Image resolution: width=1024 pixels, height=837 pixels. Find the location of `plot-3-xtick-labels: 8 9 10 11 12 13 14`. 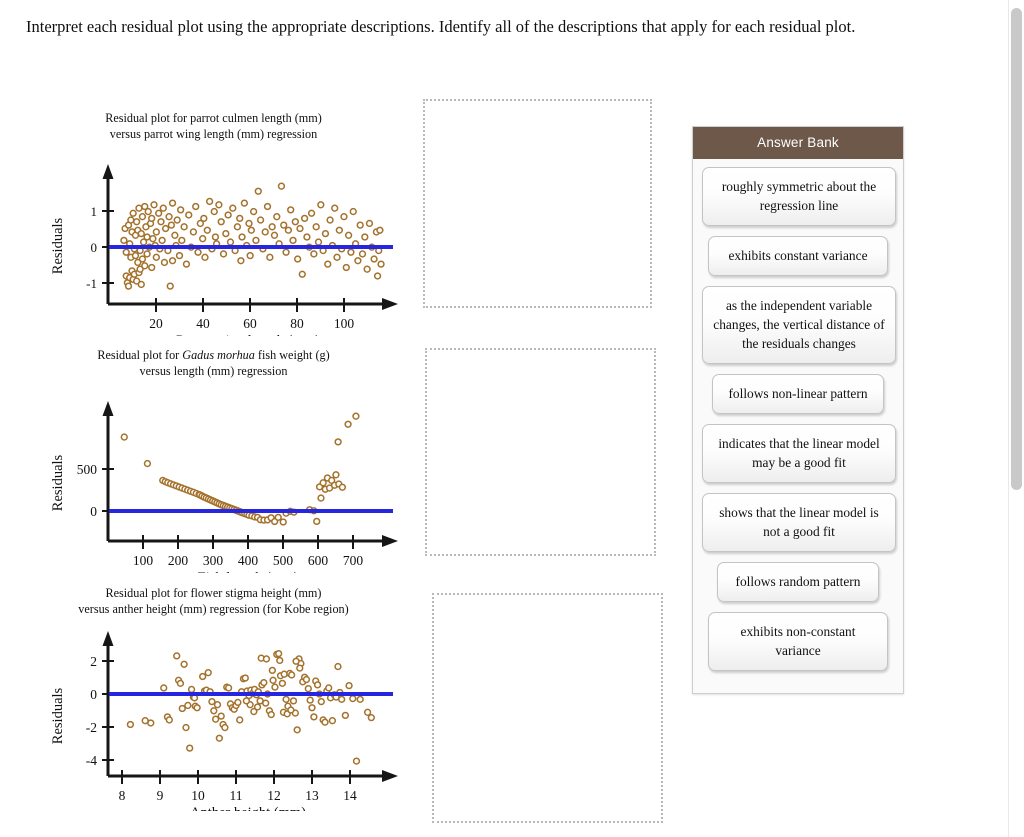

plot-3-xtick-labels: 8 9 10 11 12 13 14 is located at coordinates (238, 795).